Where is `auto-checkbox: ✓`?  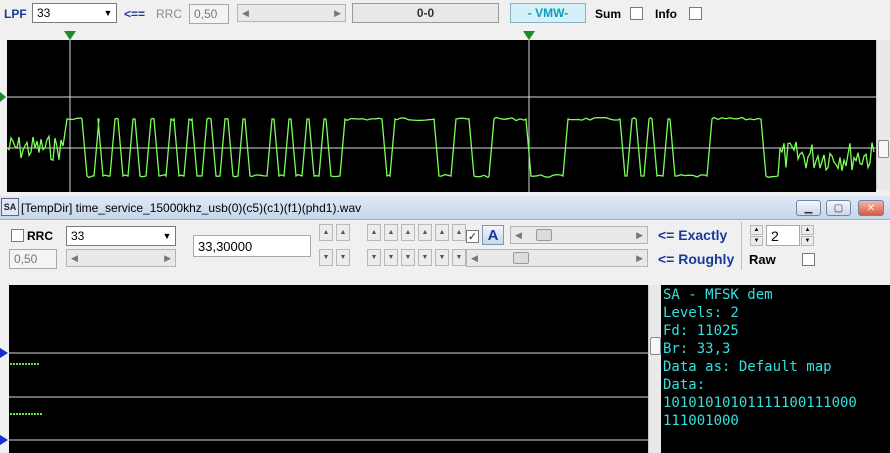
auto-checkbox: ✓ is located at coordinates (472, 236).